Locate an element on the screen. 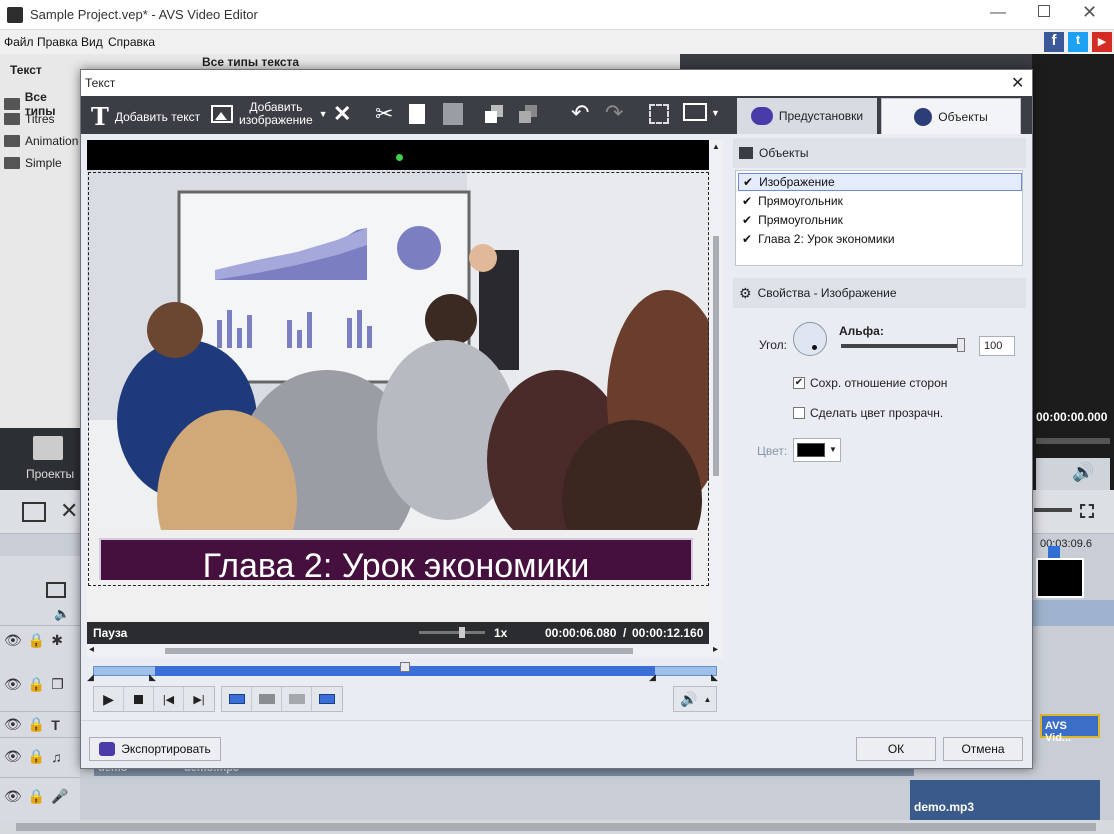 The image size is (1114, 834). trim-left-button is located at coordinates (267, 699).